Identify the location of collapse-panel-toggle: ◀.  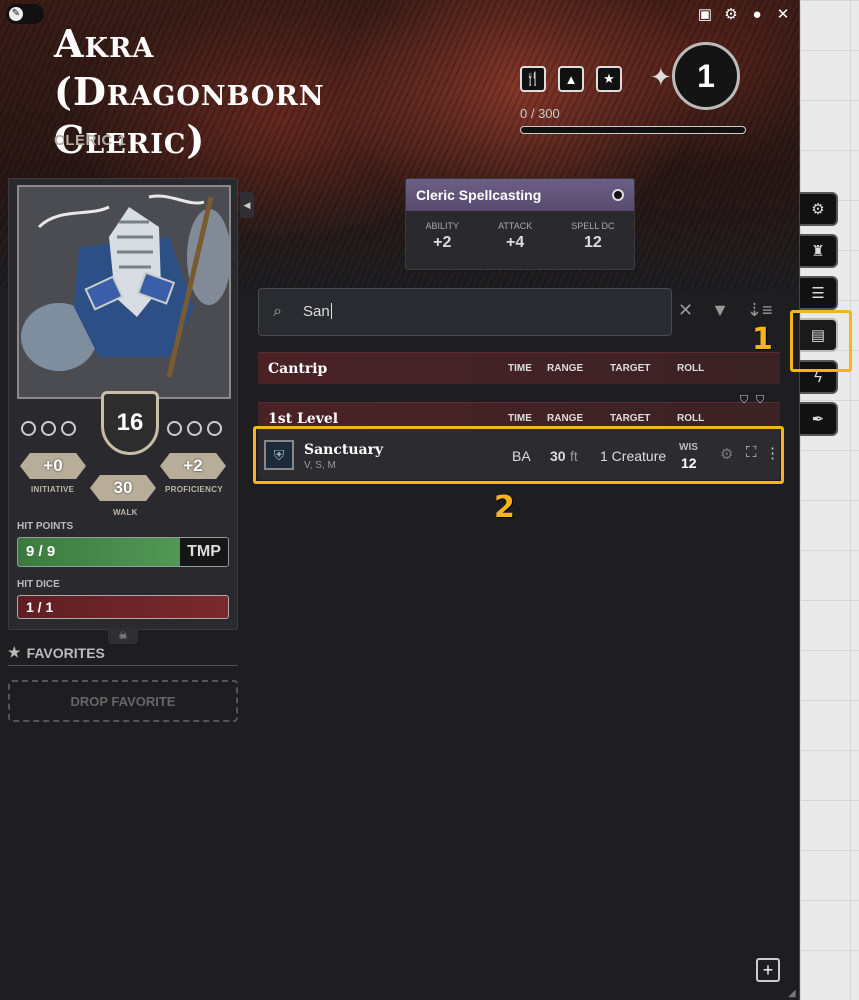
(247, 205).